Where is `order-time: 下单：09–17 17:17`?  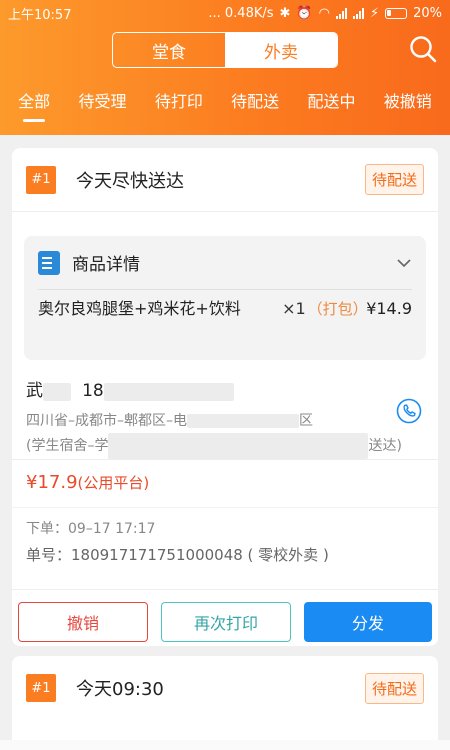 order-time: 下单：09–17 17:17 is located at coordinates (91, 529).